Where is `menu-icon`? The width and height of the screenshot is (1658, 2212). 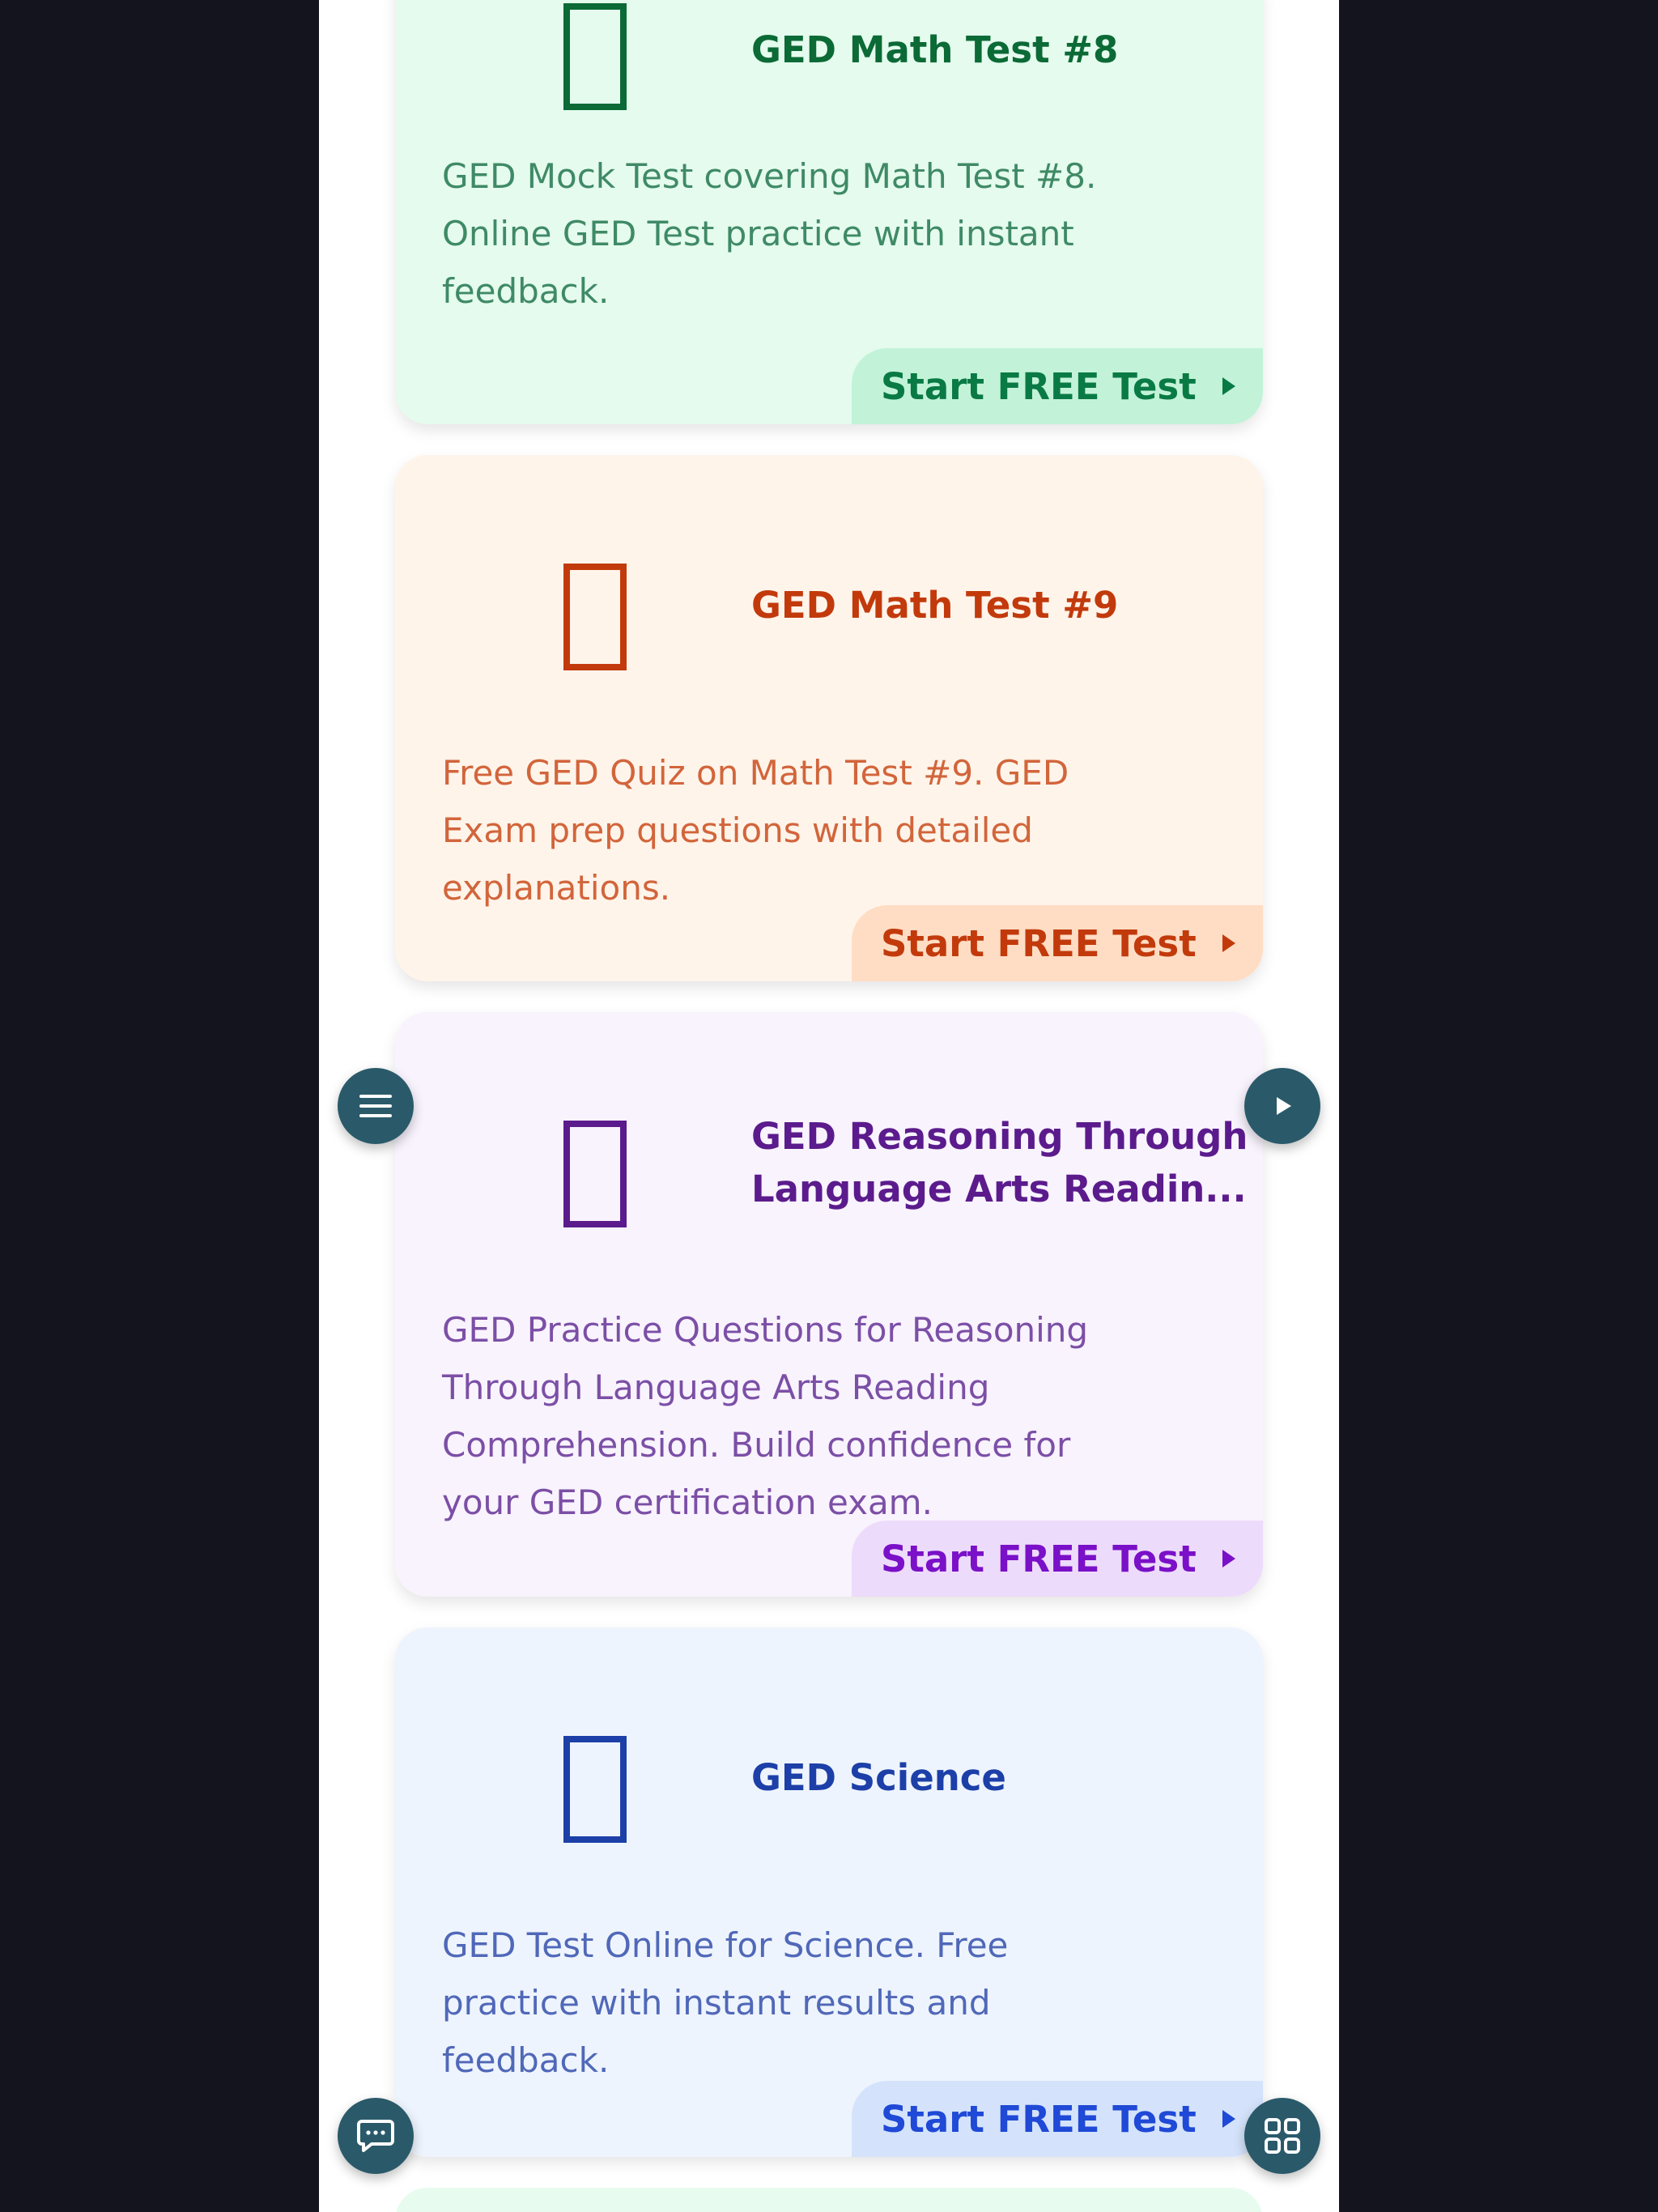 menu-icon is located at coordinates (375, 1106).